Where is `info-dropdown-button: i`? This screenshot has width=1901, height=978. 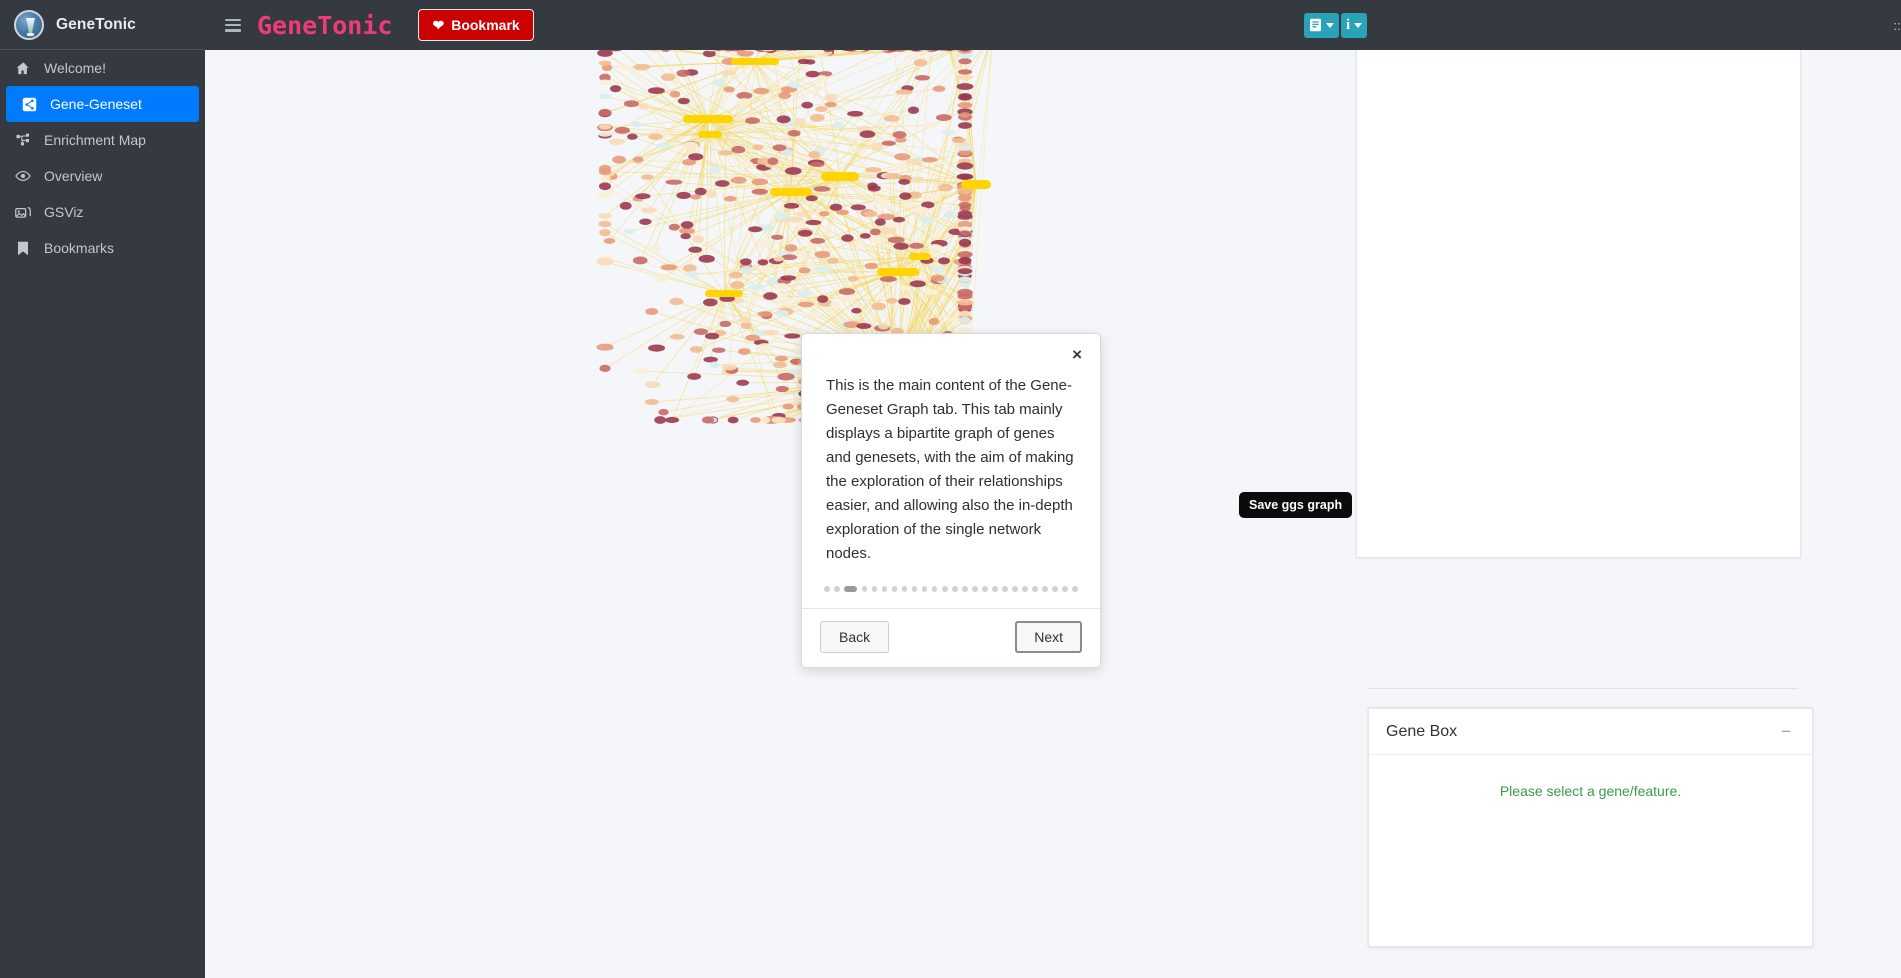 info-dropdown-button: i is located at coordinates (1354, 25).